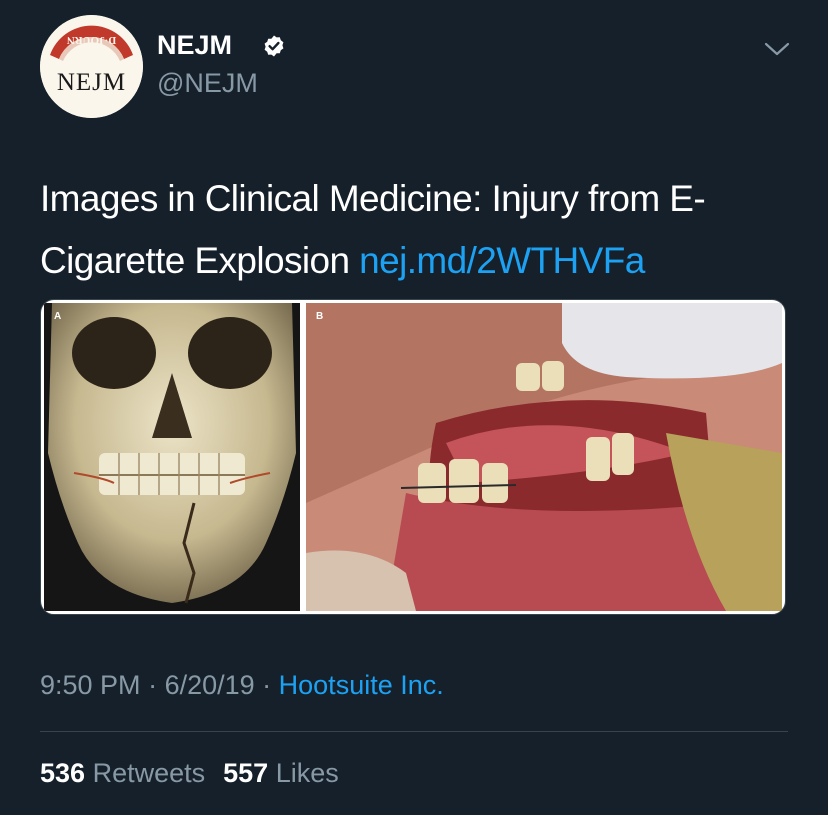 The width and height of the screenshot is (828, 815). Describe the element at coordinates (777, 49) in the screenshot. I see `chevron-down-icon` at that location.